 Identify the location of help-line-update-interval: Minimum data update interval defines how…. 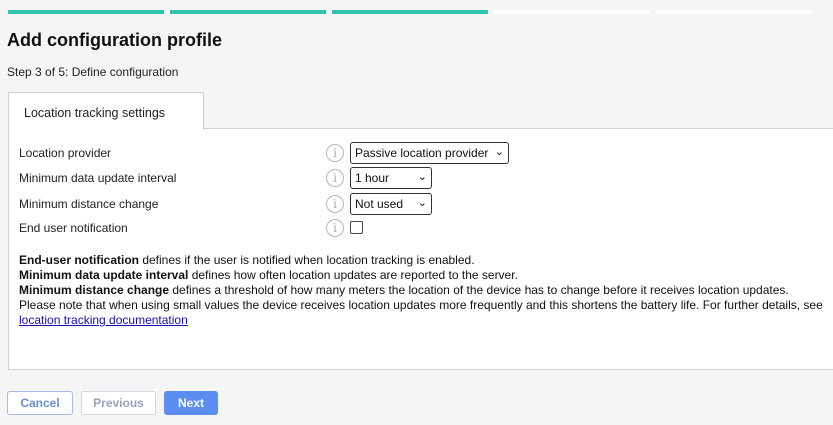
(424, 275).